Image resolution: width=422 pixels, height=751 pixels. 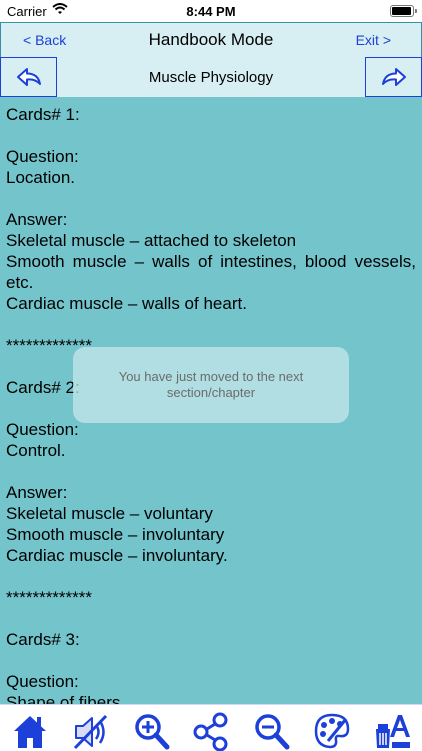 I want to click on chapter-bar: Muscle Physiology, so click(x=211, y=77).